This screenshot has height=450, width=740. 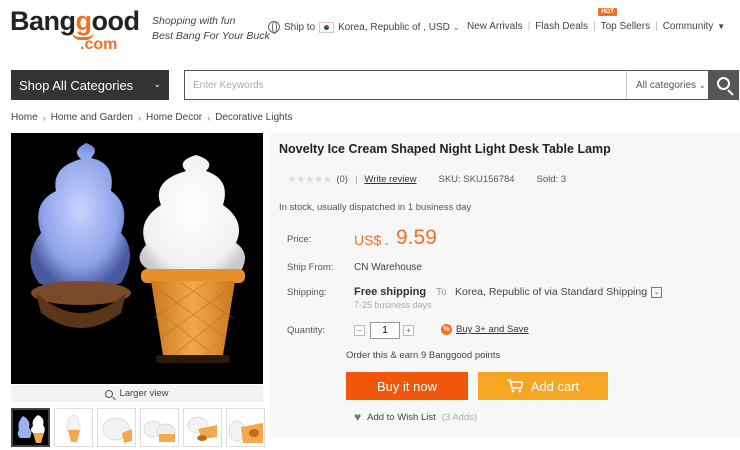 What do you see at coordinates (253, 117) in the screenshot?
I see `breadcrumb-decorative-lights: Decorative Lights` at bounding box center [253, 117].